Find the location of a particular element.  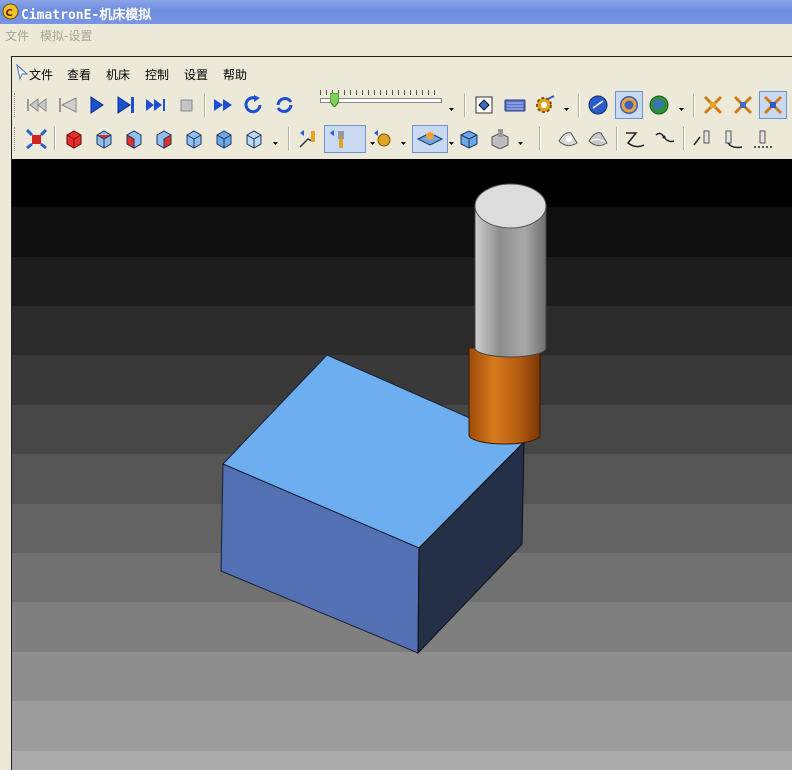

view-back-button is located at coordinates (223, 139).